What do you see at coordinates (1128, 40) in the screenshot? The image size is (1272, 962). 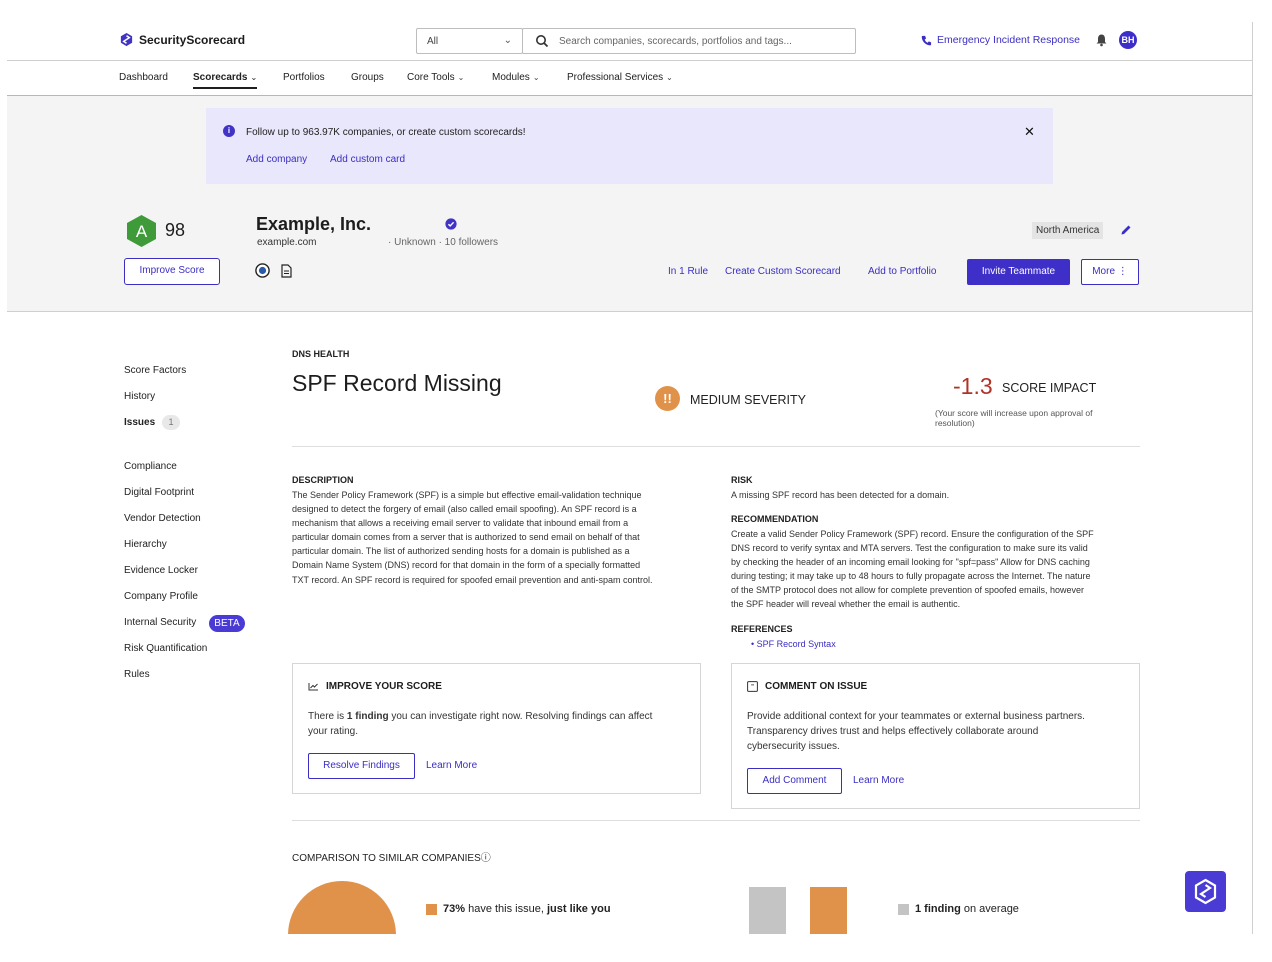 I see `avatar: BH` at bounding box center [1128, 40].